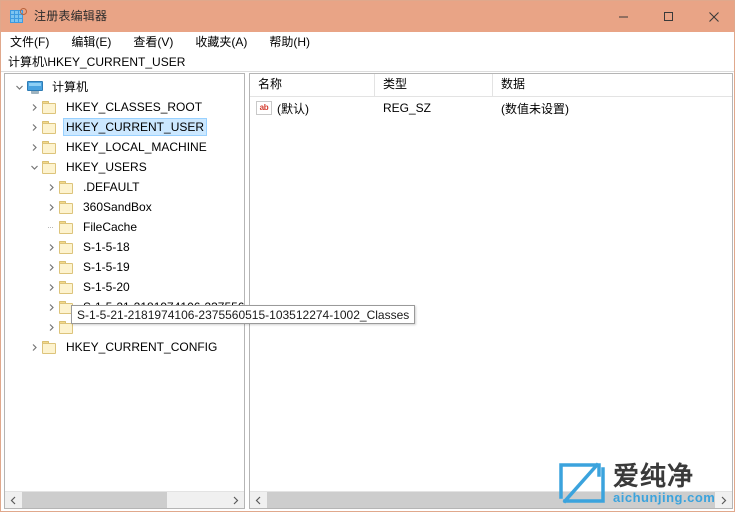  I want to click on close-button, so click(712, 16).